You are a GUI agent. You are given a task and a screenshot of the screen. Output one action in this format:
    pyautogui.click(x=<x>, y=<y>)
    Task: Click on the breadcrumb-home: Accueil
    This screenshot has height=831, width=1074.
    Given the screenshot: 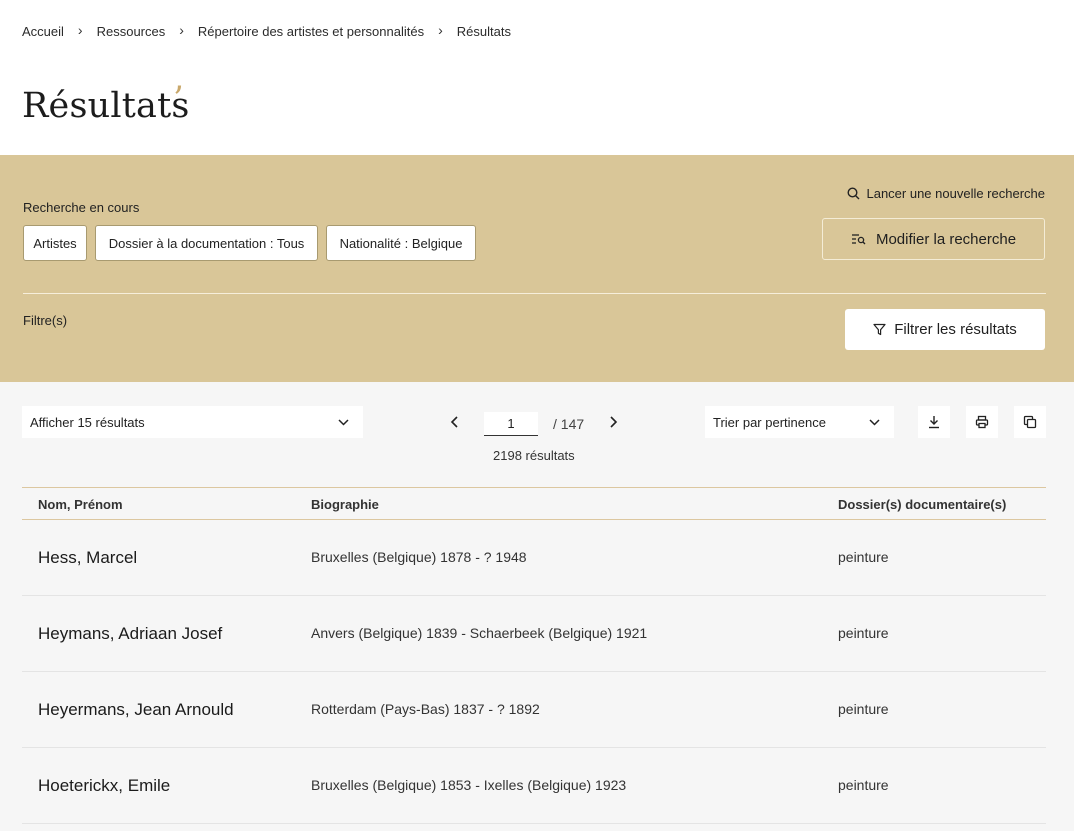 What is the action you would take?
    pyautogui.click(x=43, y=31)
    